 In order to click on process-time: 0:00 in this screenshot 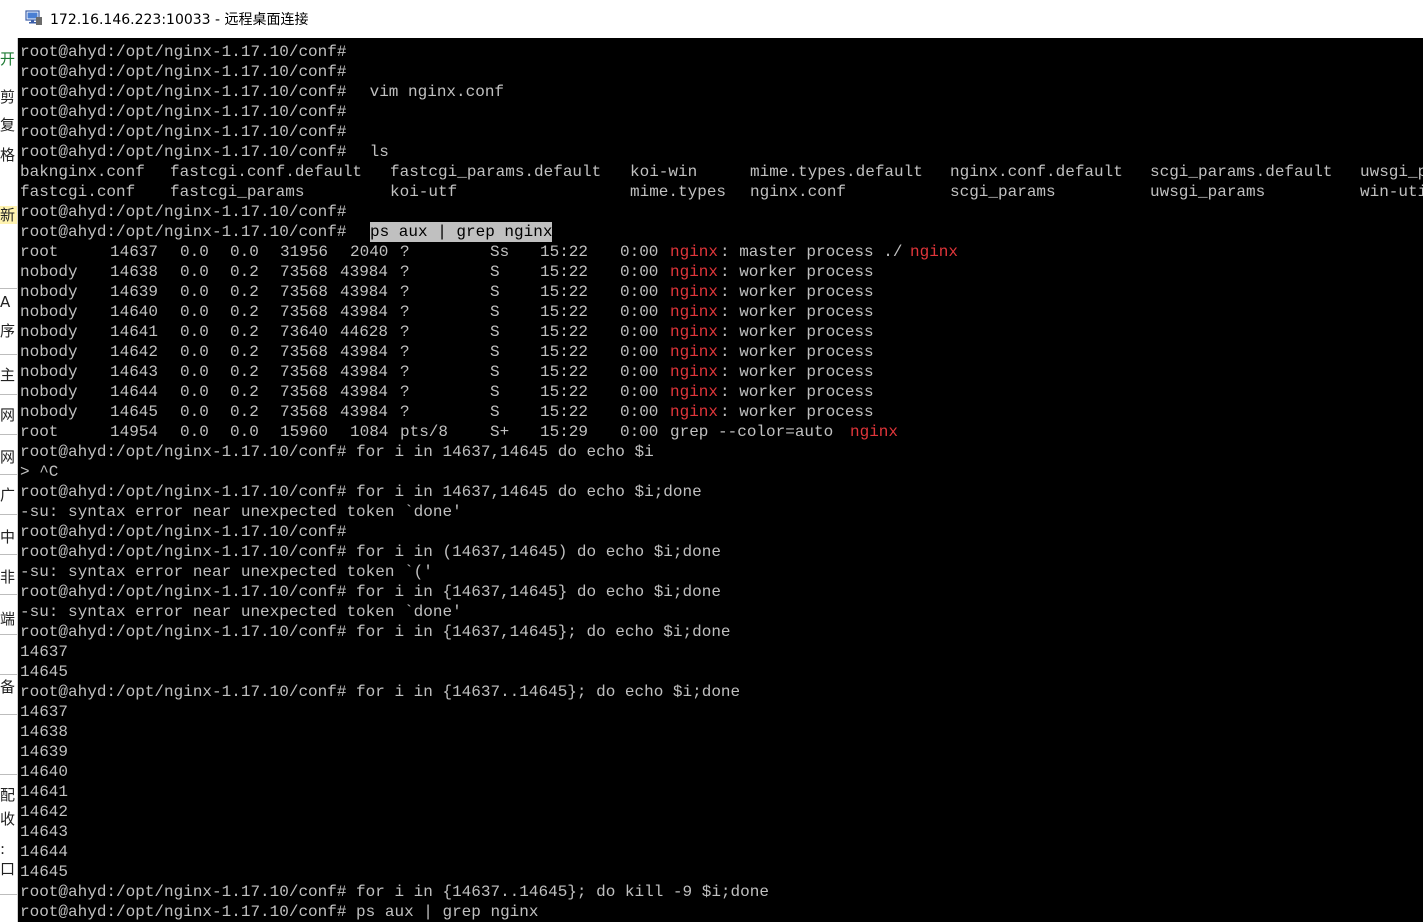, I will do `click(639, 392)`.